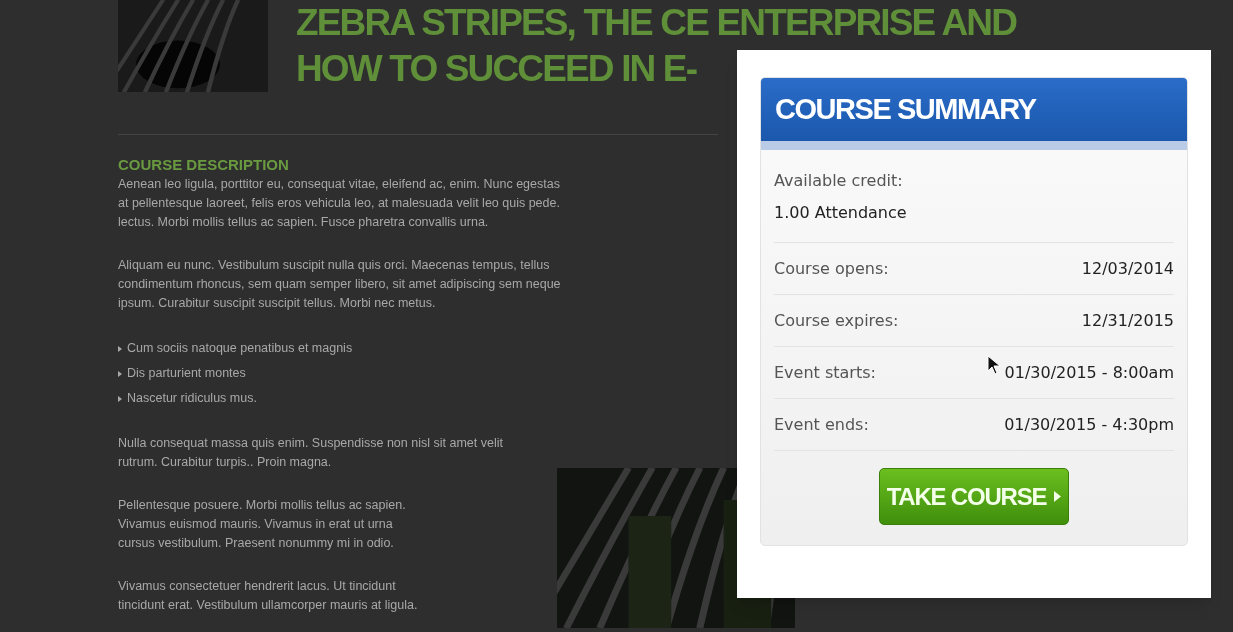  I want to click on credit-label: Available credit:, so click(838, 181).